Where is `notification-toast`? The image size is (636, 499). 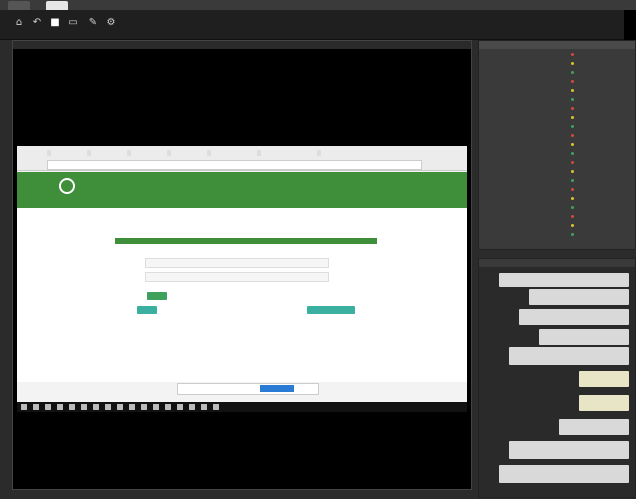 notification-toast is located at coordinates (248, 389).